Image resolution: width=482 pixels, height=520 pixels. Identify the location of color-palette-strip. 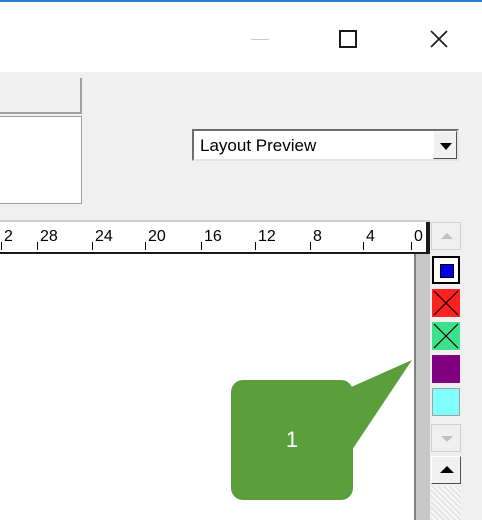
(447, 370).